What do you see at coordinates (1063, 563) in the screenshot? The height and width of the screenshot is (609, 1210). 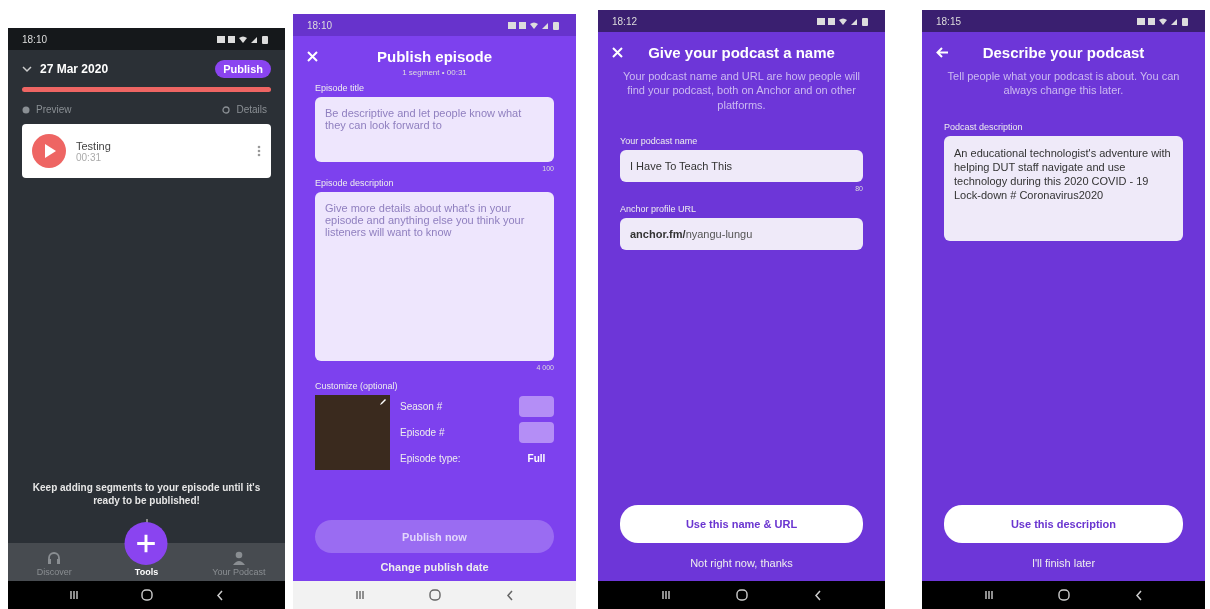 I see `secondary-link: I'll finish later` at bounding box center [1063, 563].